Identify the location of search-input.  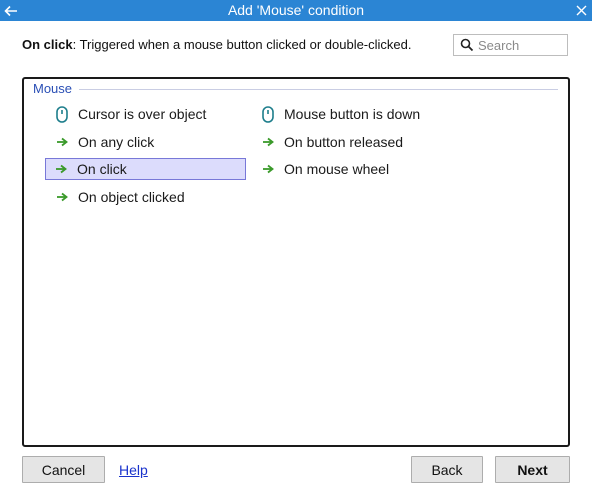
(521, 45).